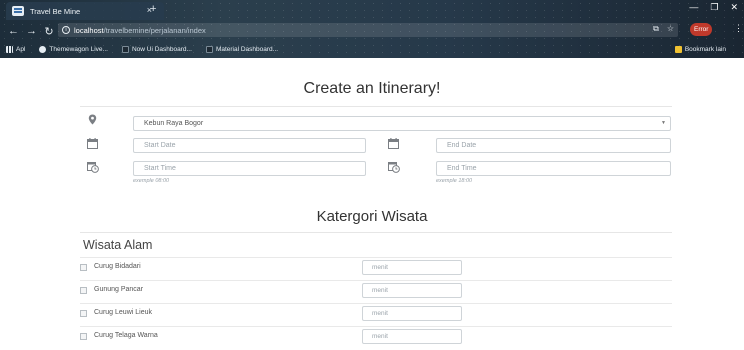 The image size is (744, 350). Describe the element at coordinates (553, 145) in the screenshot. I see `end-date-field: End Date` at that location.